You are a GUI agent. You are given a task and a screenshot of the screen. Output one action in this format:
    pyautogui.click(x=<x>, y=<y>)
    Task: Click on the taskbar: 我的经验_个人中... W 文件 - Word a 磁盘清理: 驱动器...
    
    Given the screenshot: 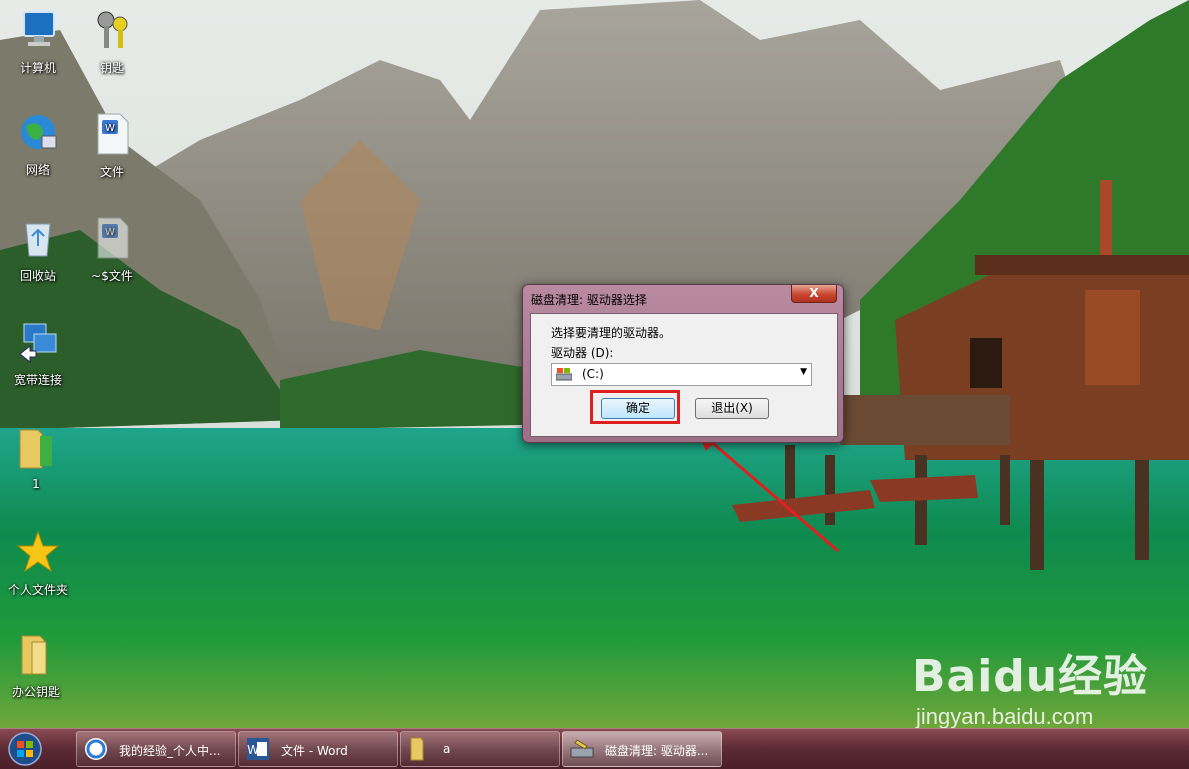 What is the action you would take?
    pyautogui.click(x=594, y=748)
    